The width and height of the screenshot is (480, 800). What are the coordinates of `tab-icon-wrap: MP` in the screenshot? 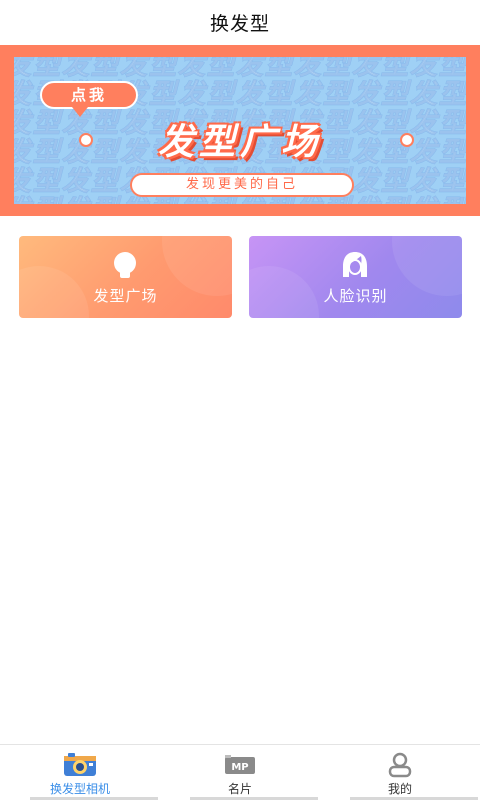 It's located at (240, 765).